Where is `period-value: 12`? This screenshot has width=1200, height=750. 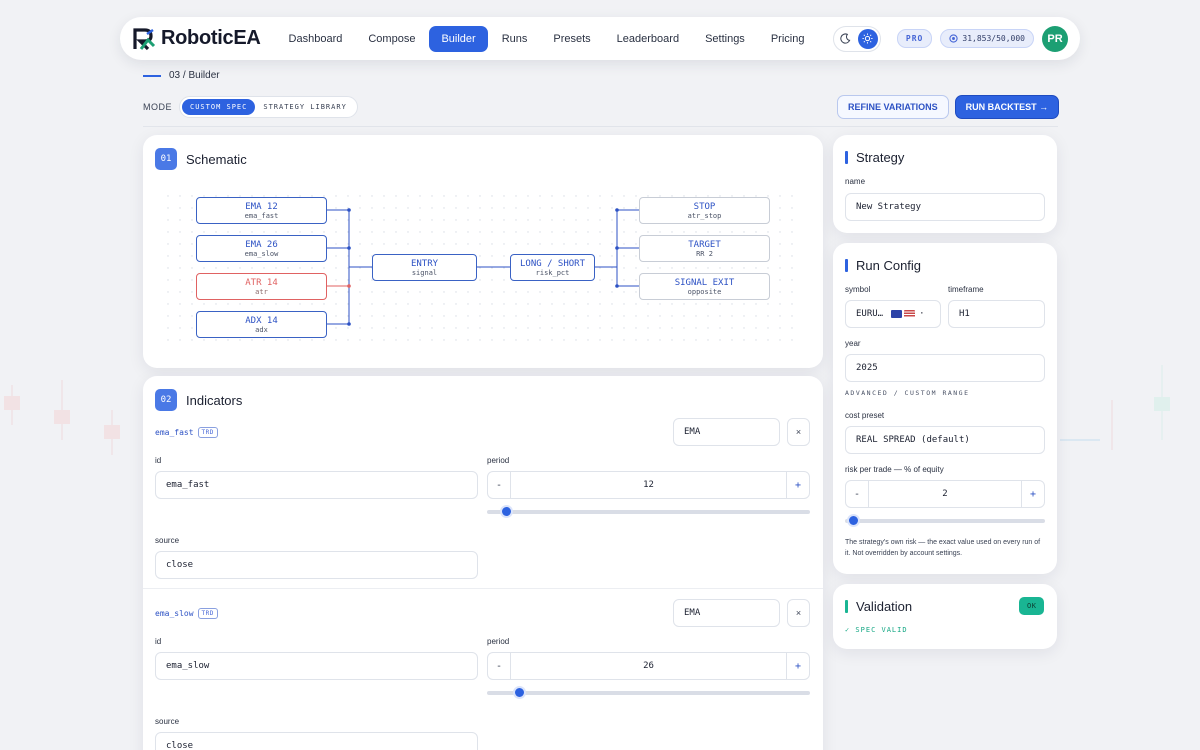 period-value: 12 is located at coordinates (648, 485).